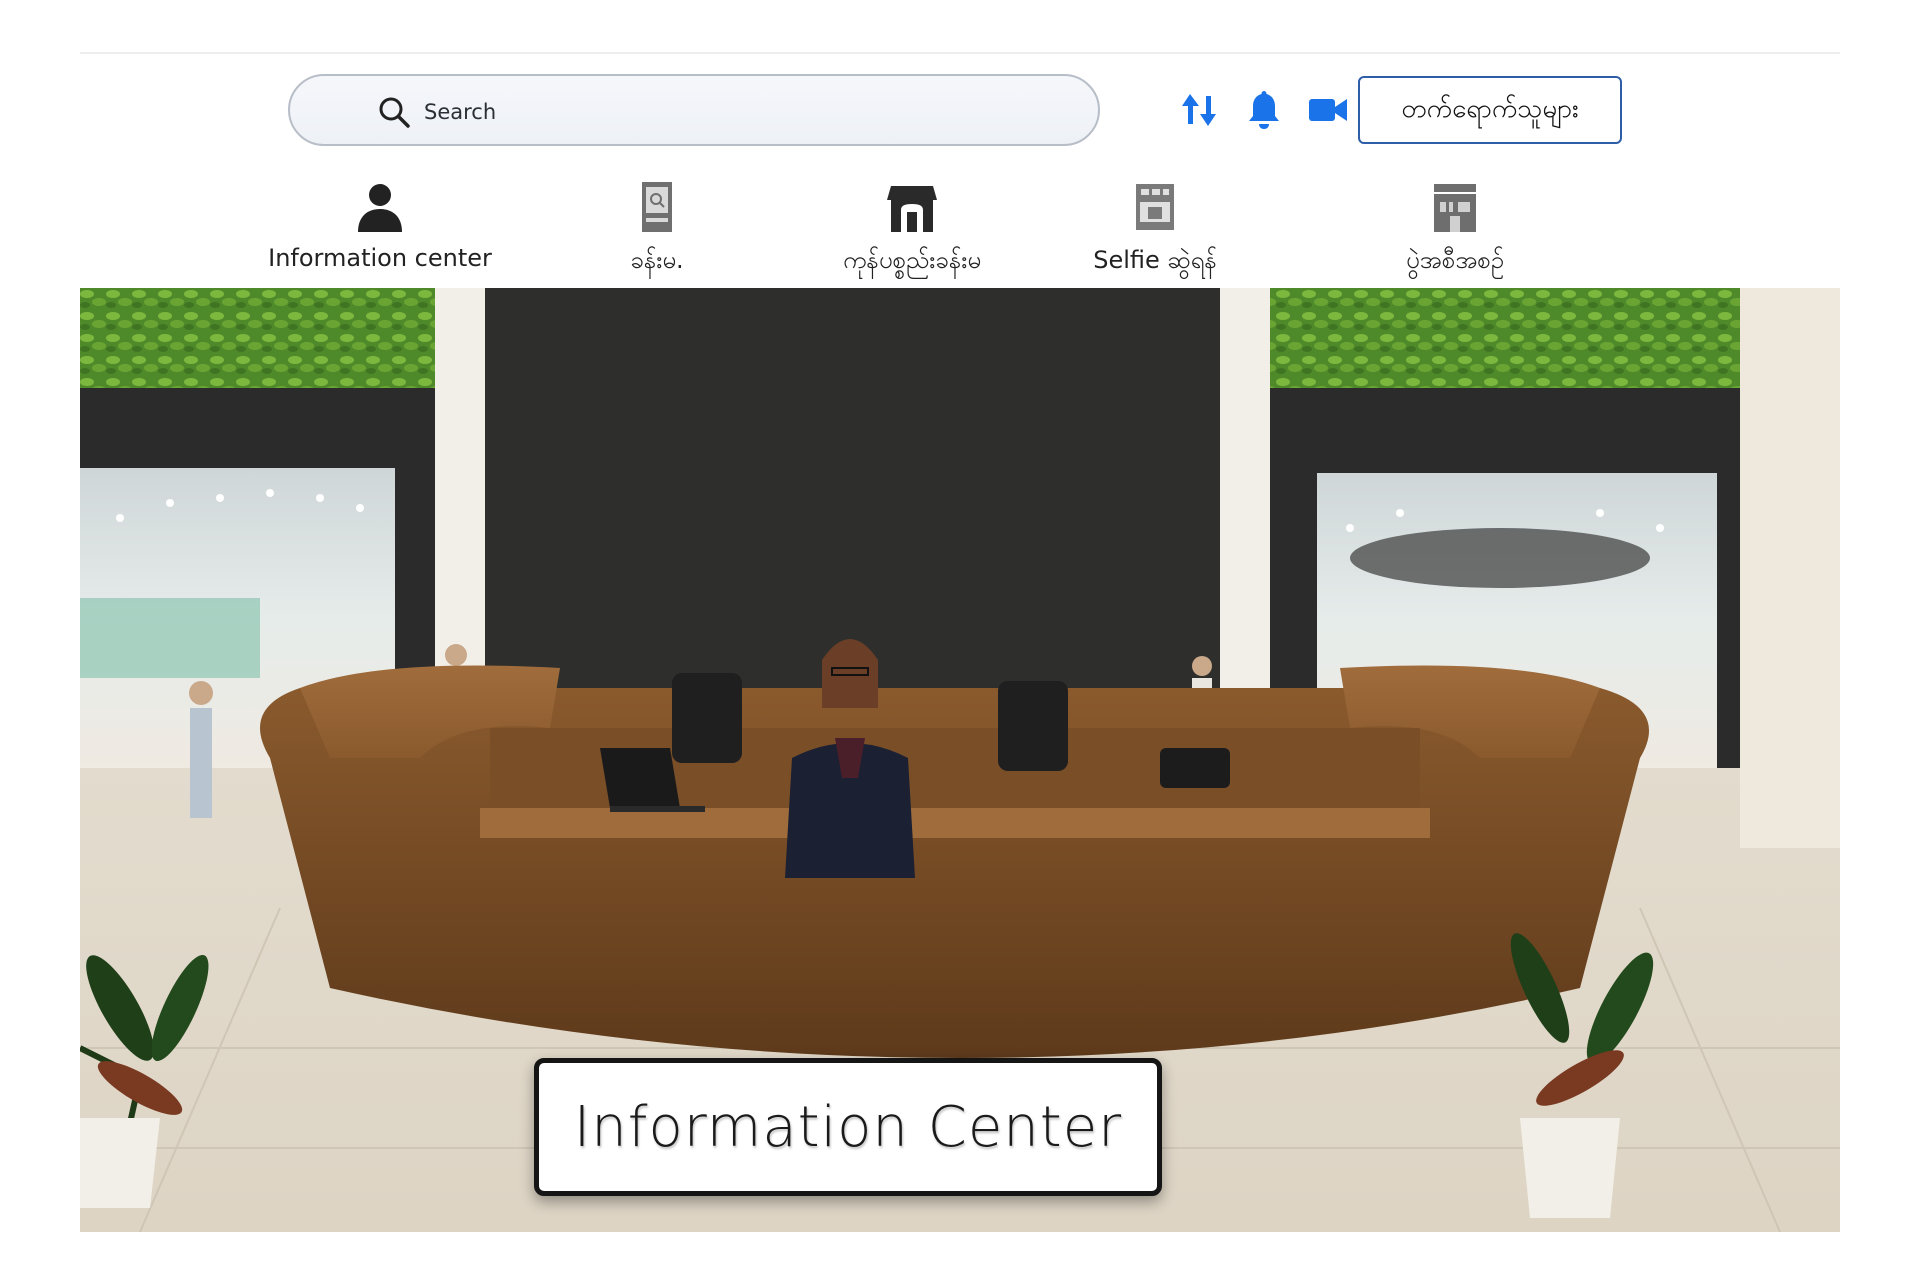  Describe the element at coordinates (1490, 110) in the screenshot. I see `attendees-button: တက်ရောက်သူများ` at that location.